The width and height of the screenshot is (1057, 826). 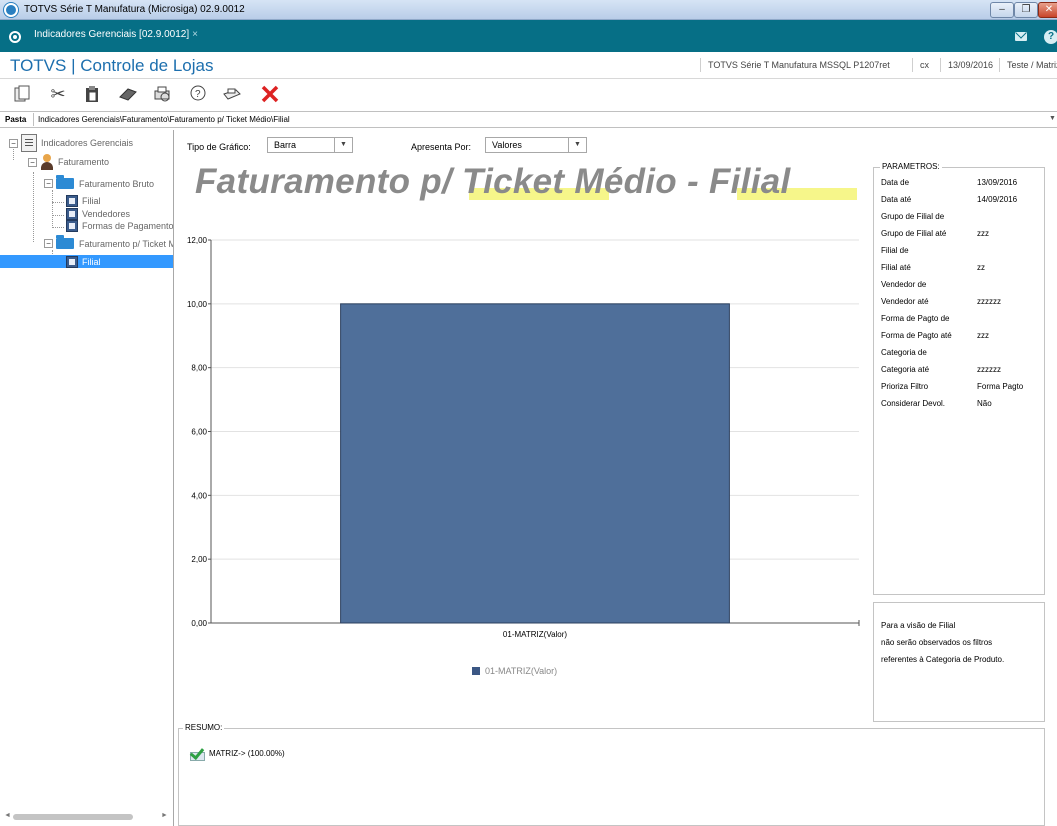 I want to click on document-icon, so click(x=29, y=143).